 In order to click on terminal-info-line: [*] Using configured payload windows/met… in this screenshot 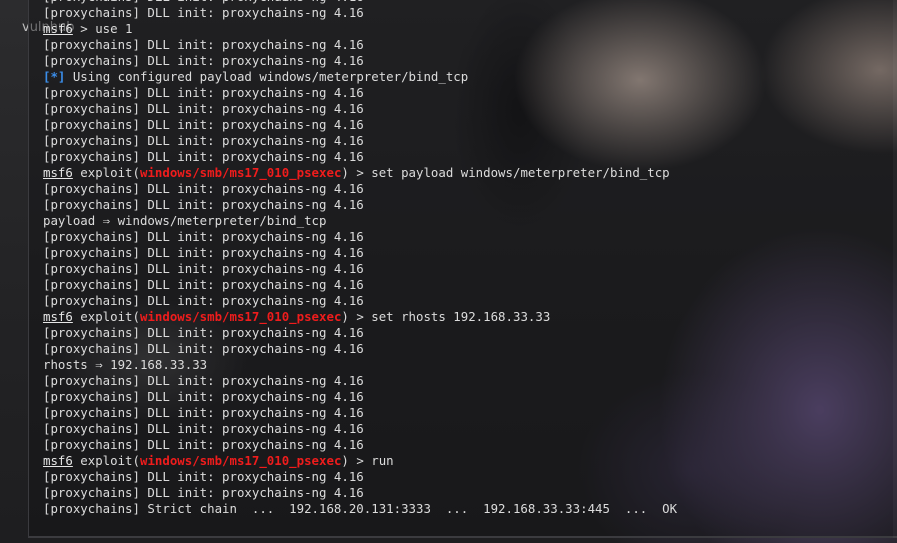, I will do `click(360, 77)`.